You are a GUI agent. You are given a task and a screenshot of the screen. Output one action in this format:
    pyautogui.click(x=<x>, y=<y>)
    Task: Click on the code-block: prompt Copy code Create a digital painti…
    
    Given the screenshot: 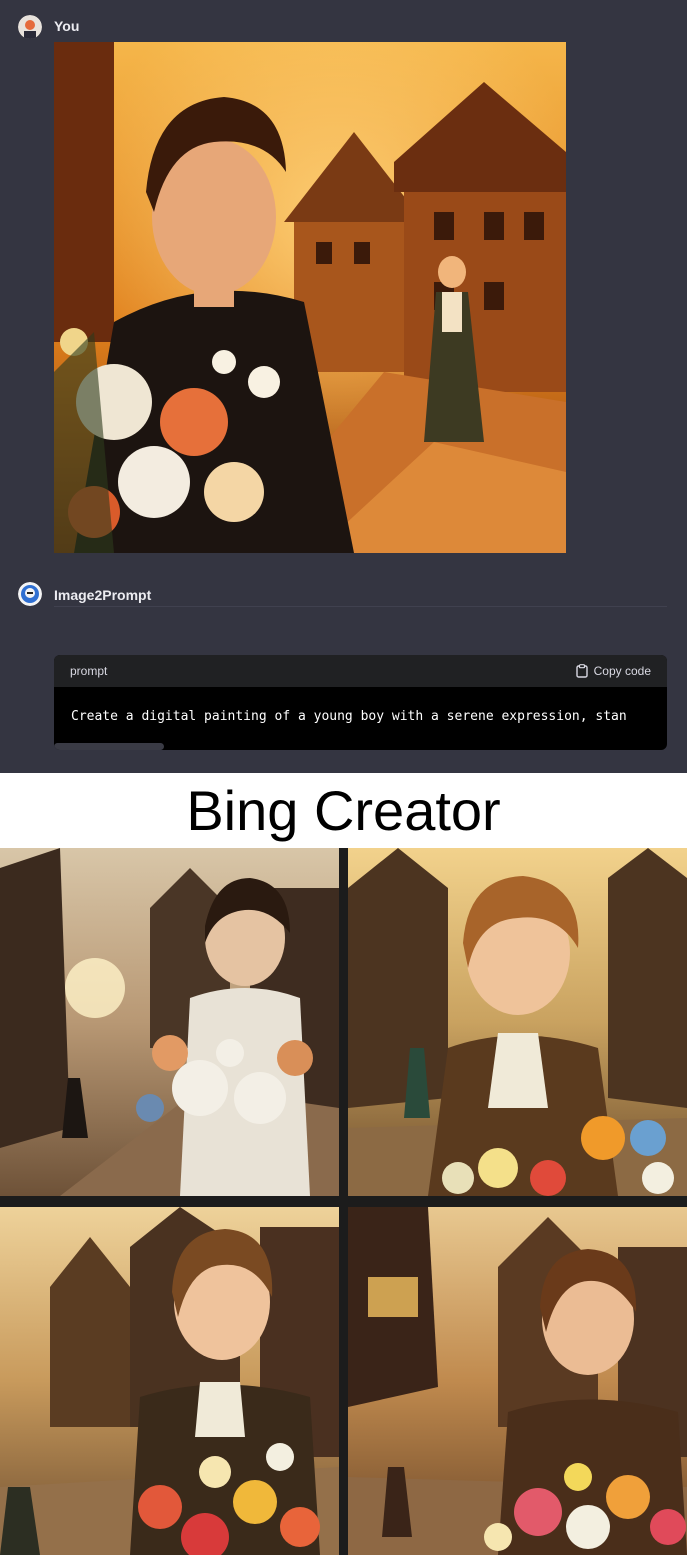 What is the action you would take?
    pyautogui.click(x=360, y=702)
    